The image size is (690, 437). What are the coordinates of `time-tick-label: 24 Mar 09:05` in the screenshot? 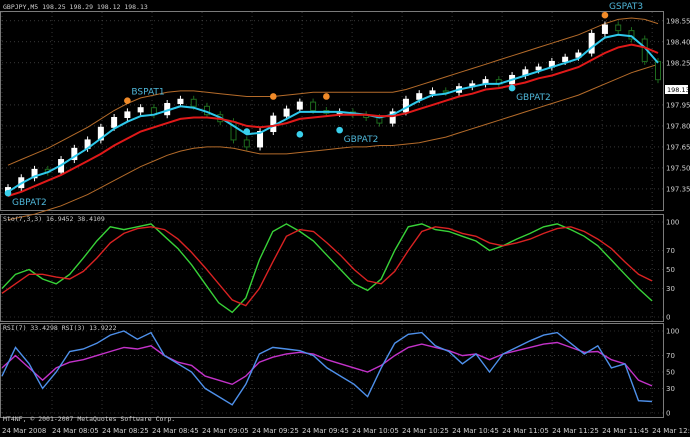 It's located at (225, 431).